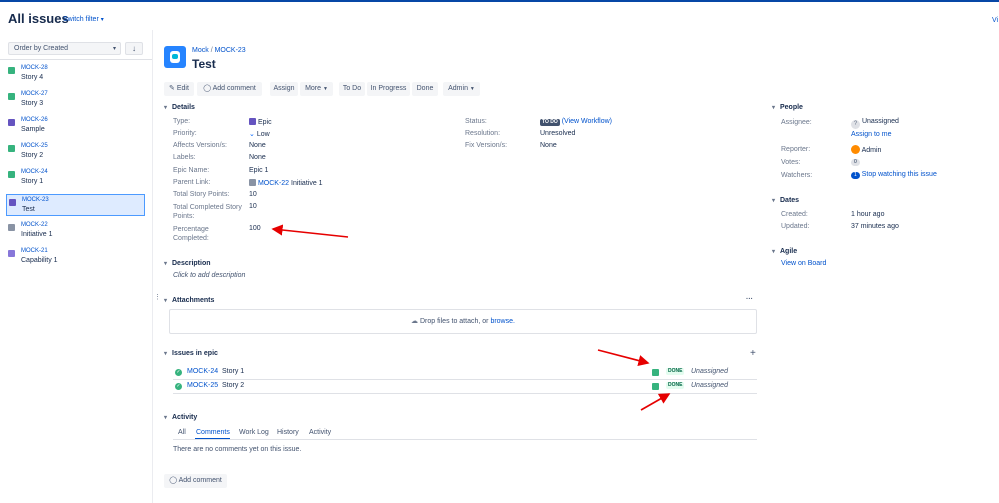  I want to click on admin-label: Admin, so click(458, 88).